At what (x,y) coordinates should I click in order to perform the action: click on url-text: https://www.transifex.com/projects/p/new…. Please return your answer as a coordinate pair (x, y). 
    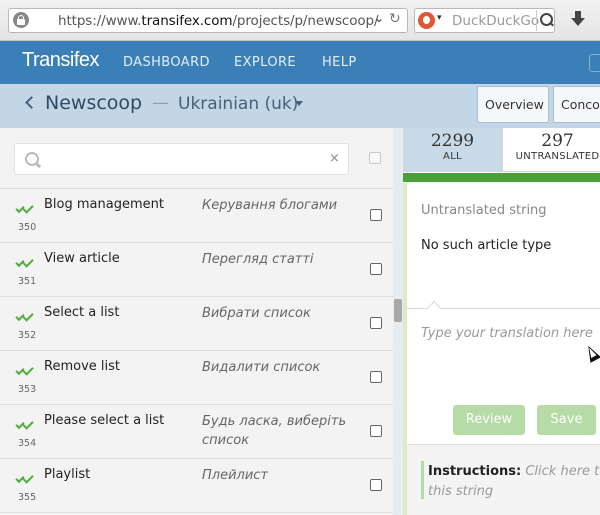
    Looking at the image, I should click on (218, 21).